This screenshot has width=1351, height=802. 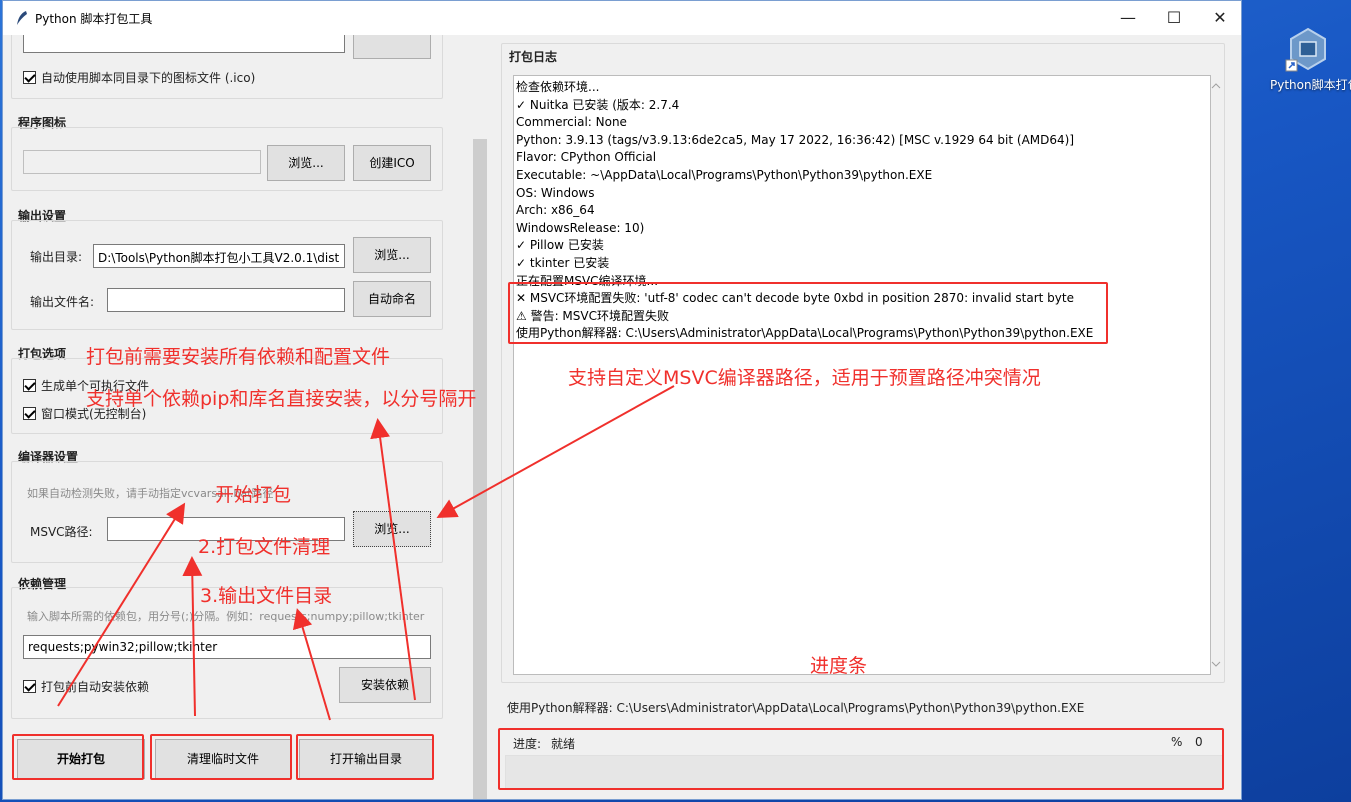 What do you see at coordinates (392, 163) in the screenshot?
I see `create-ico-button: 创建ICO` at bounding box center [392, 163].